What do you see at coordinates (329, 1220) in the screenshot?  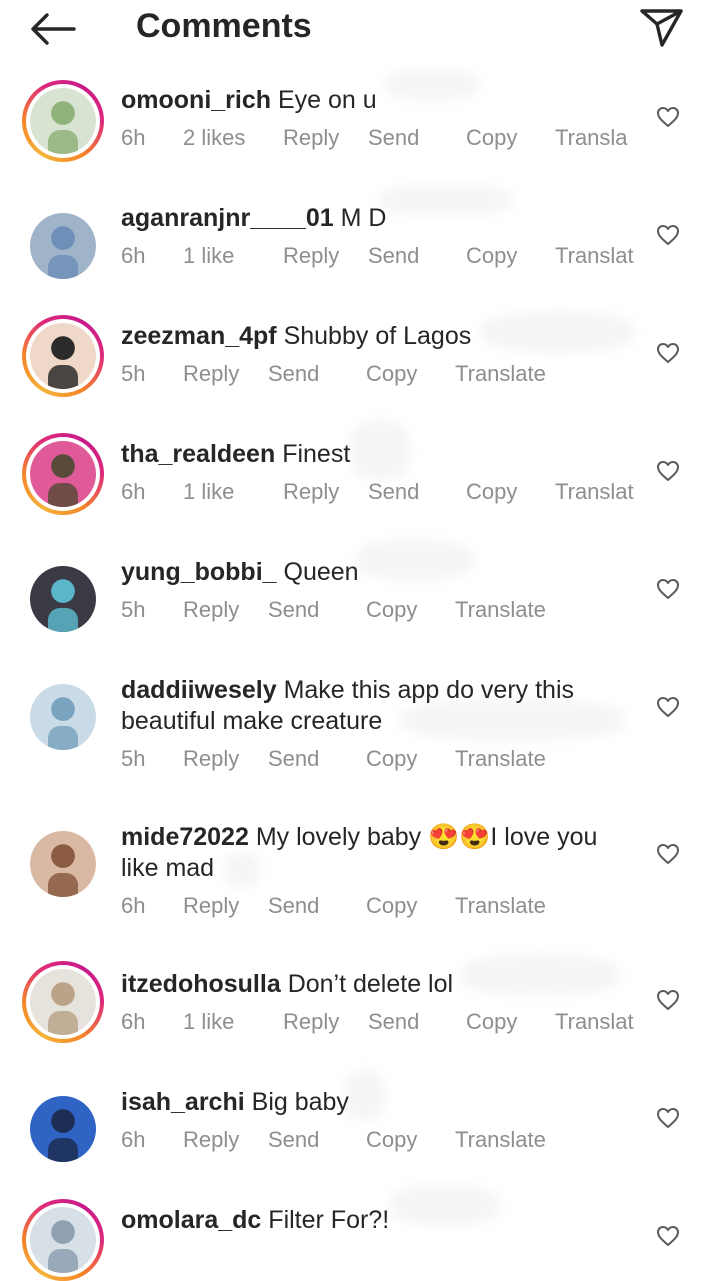 I see `comment-body: Filter For?!` at bounding box center [329, 1220].